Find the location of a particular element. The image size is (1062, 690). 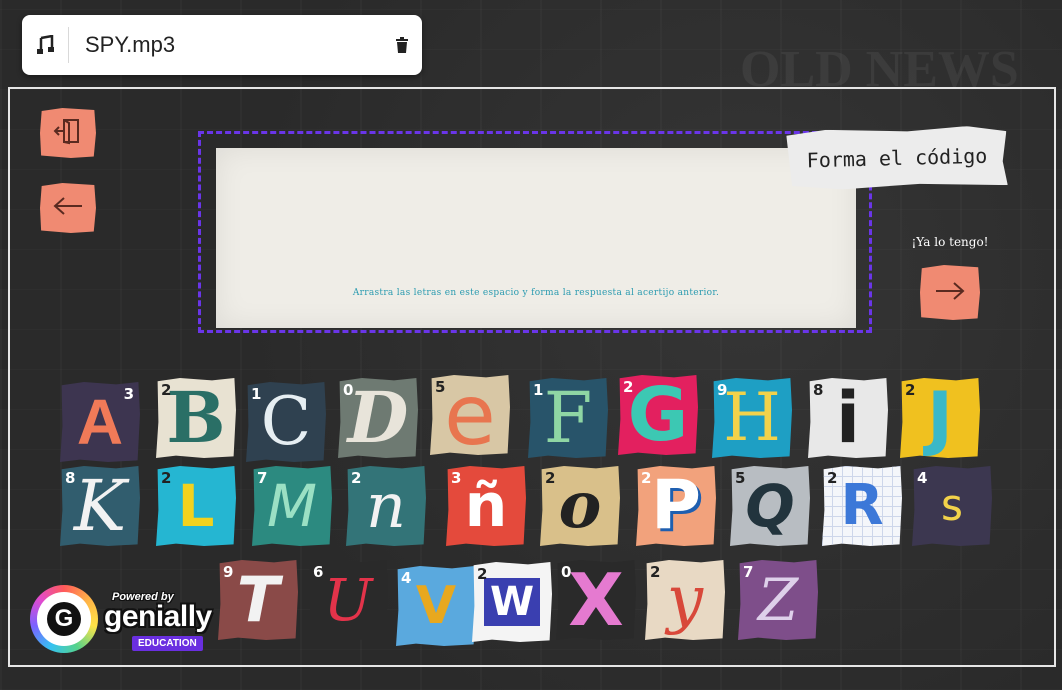

submit-label: ¡Ya lo tengo! is located at coordinates (950, 242).